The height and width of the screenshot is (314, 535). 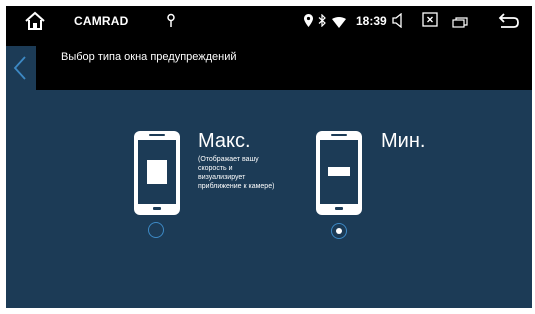 I want to click on home-icon, so click(x=35, y=21).